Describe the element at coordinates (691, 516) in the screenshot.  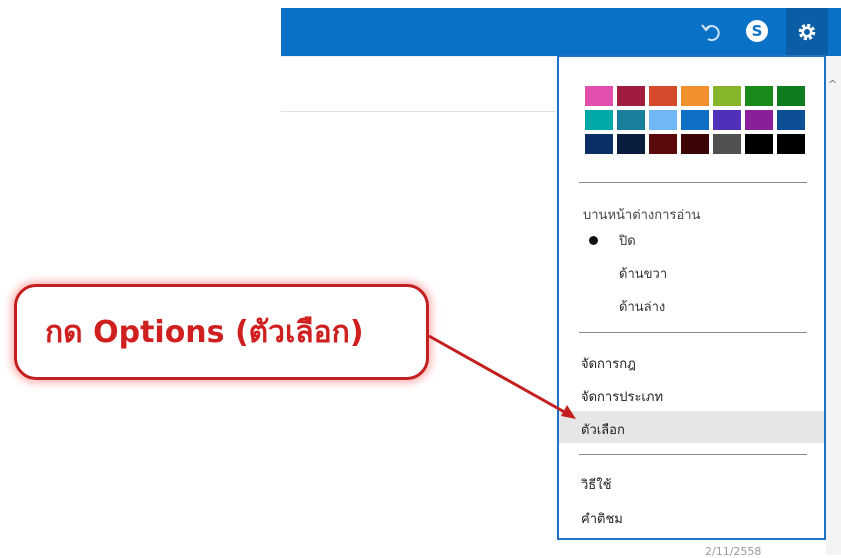
I see `menu-item-feedback: คำติชม` at that location.